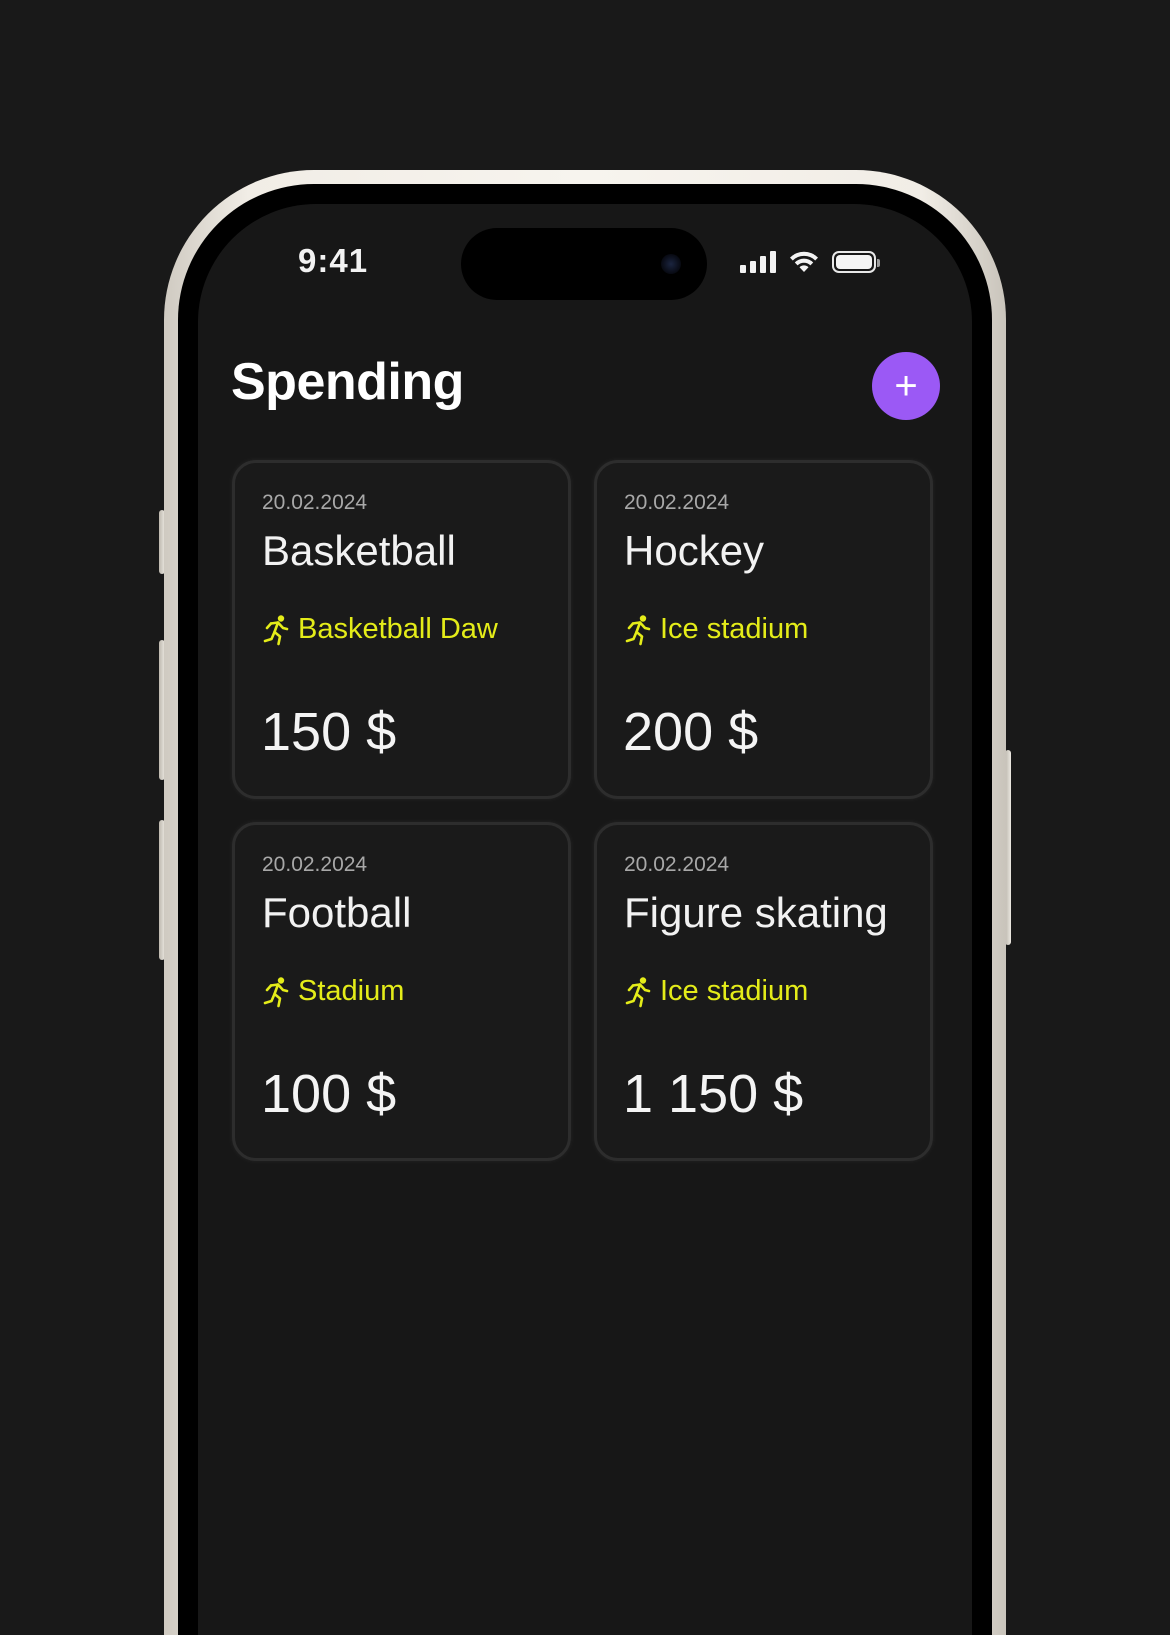 The image size is (1170, 1635). I want to click on card-location: Stadium, so click(333, 991).